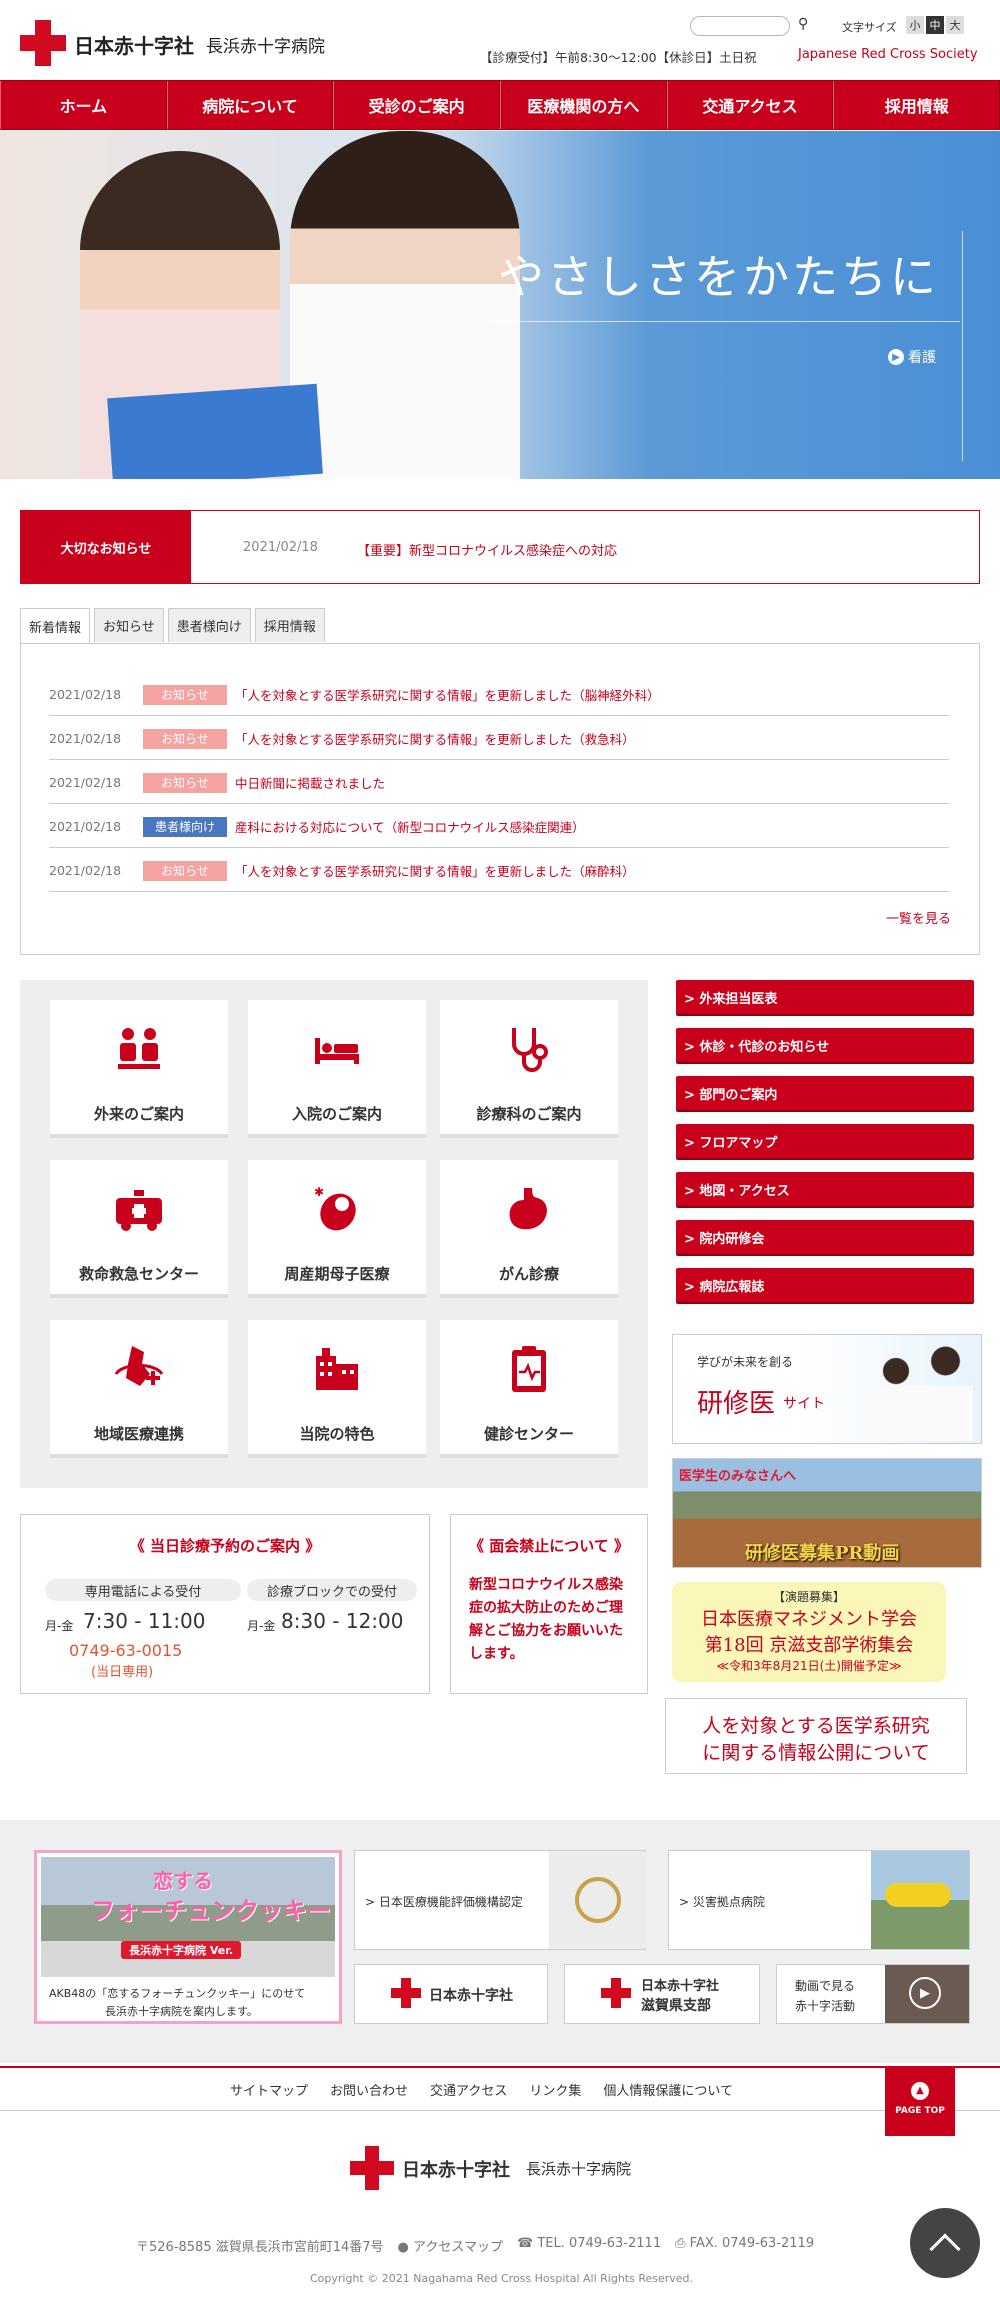  I want to click on scroll-top-button, so click(945, 2243).